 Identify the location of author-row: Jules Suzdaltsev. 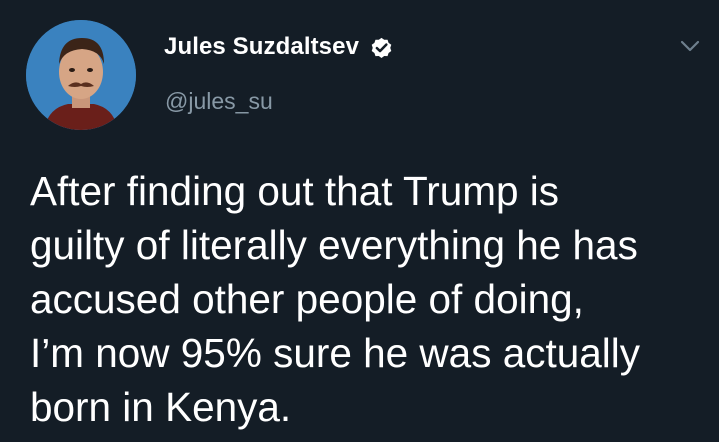
(279, 47).